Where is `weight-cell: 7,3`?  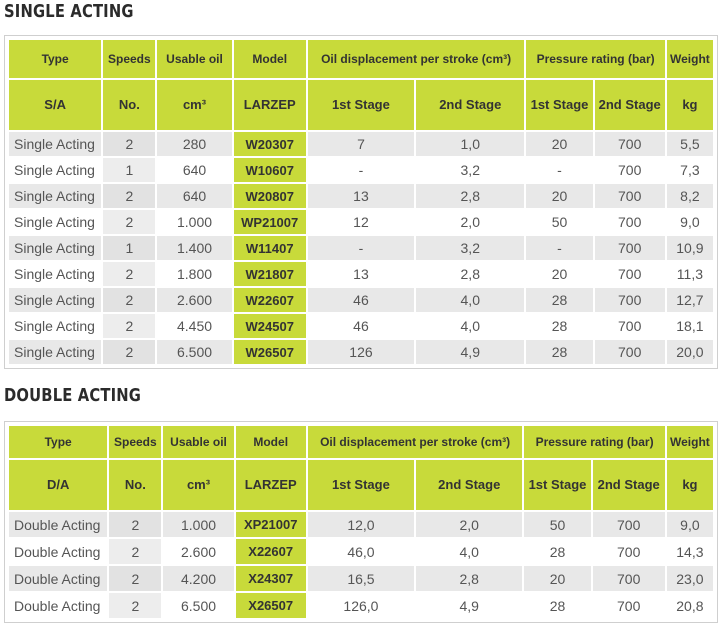 weight-cell: 7,3 is located at coordinates (689, 170).